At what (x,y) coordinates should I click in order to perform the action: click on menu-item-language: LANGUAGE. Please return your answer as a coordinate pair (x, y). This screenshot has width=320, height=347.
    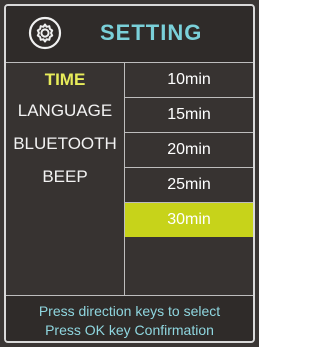
    Looking at the image, I should click on (65, 111).